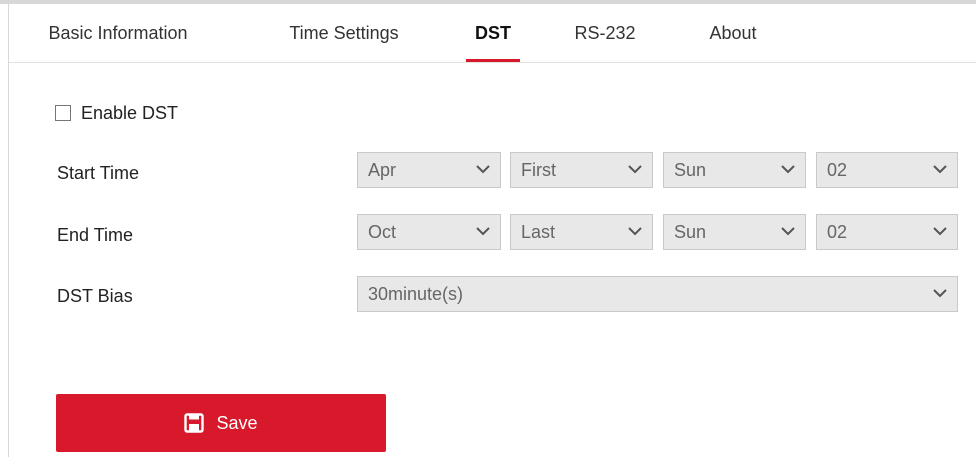  Describe the element at coordinates (8, 230) in the screenshot. I see `frame-left-border` at that location.